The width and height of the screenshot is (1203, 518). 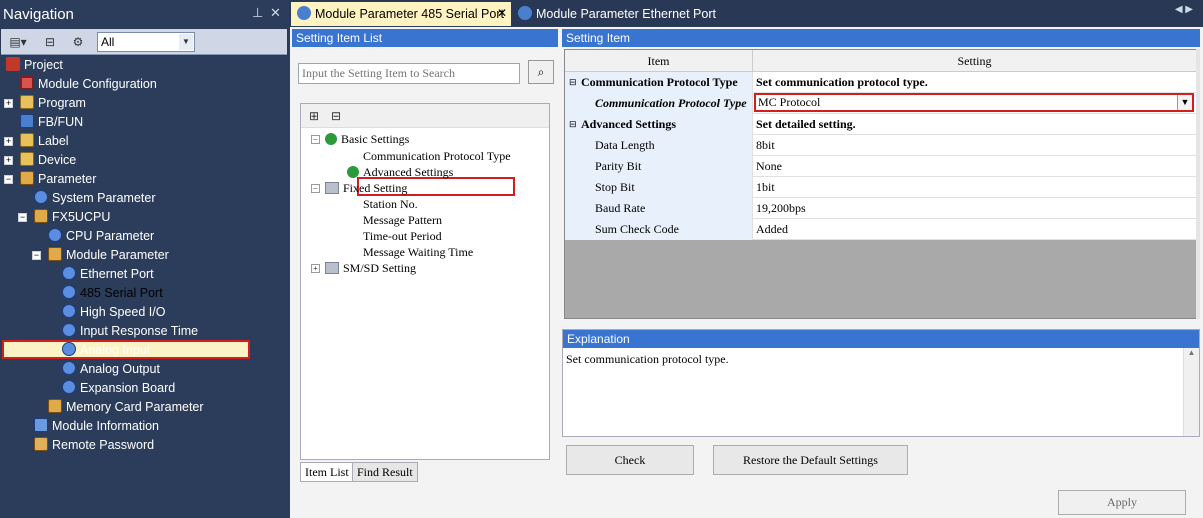 What do you see at coordinates (425, 38) in the screenshot?
I see `setting-item-list-header: Setting Item List` at bounding box center [425, 38].